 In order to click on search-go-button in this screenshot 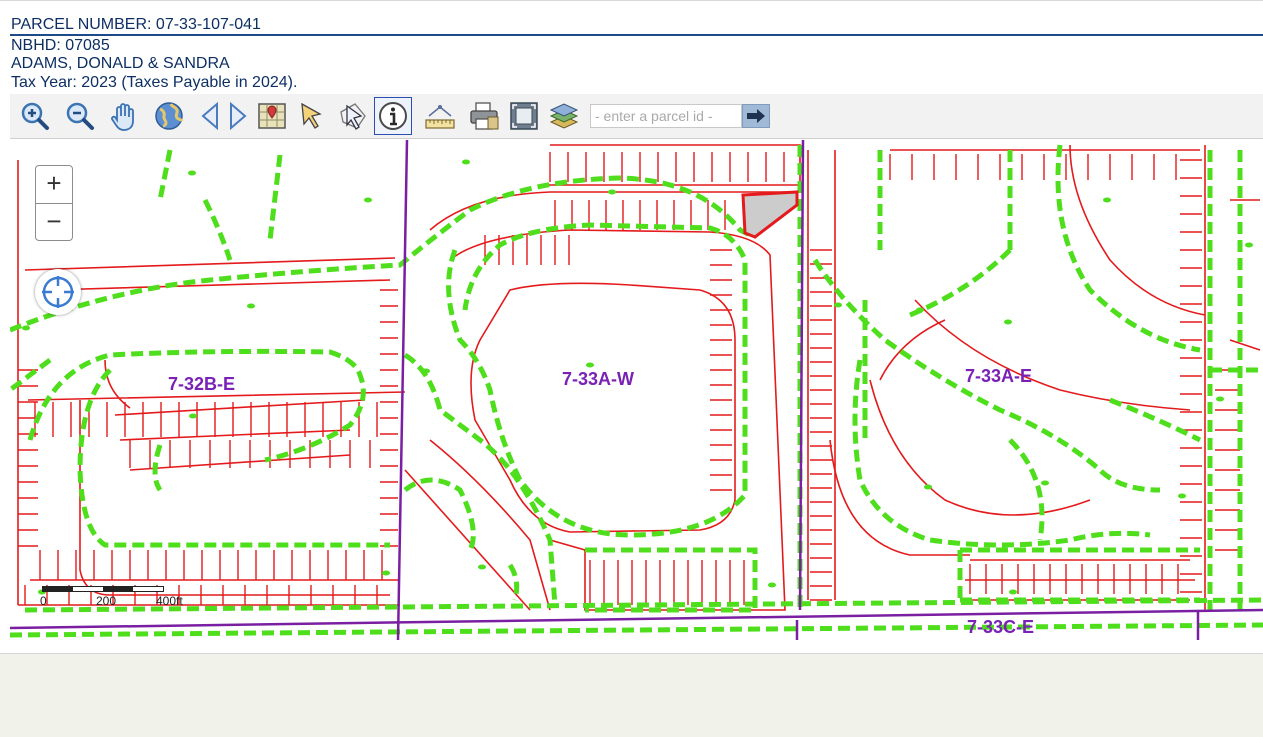, I will do `click(756, 116)`.